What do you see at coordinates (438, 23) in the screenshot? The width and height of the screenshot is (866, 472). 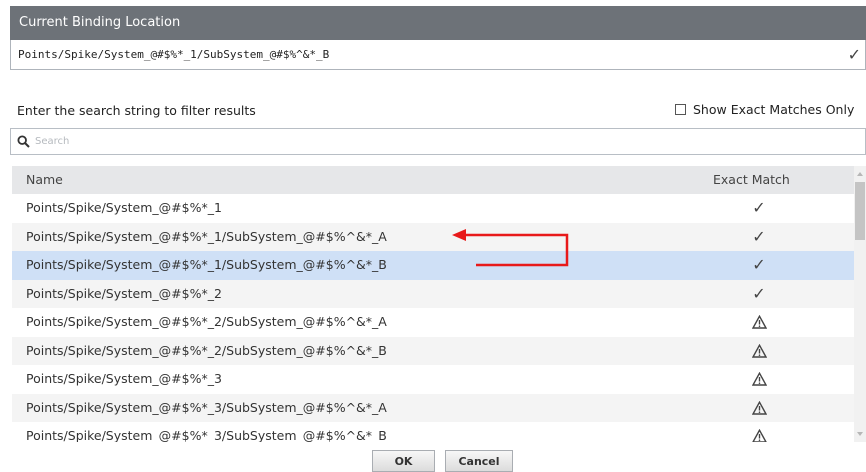 I see `binding-location-header: Current Binding Location` at bounding box center [438, 23].